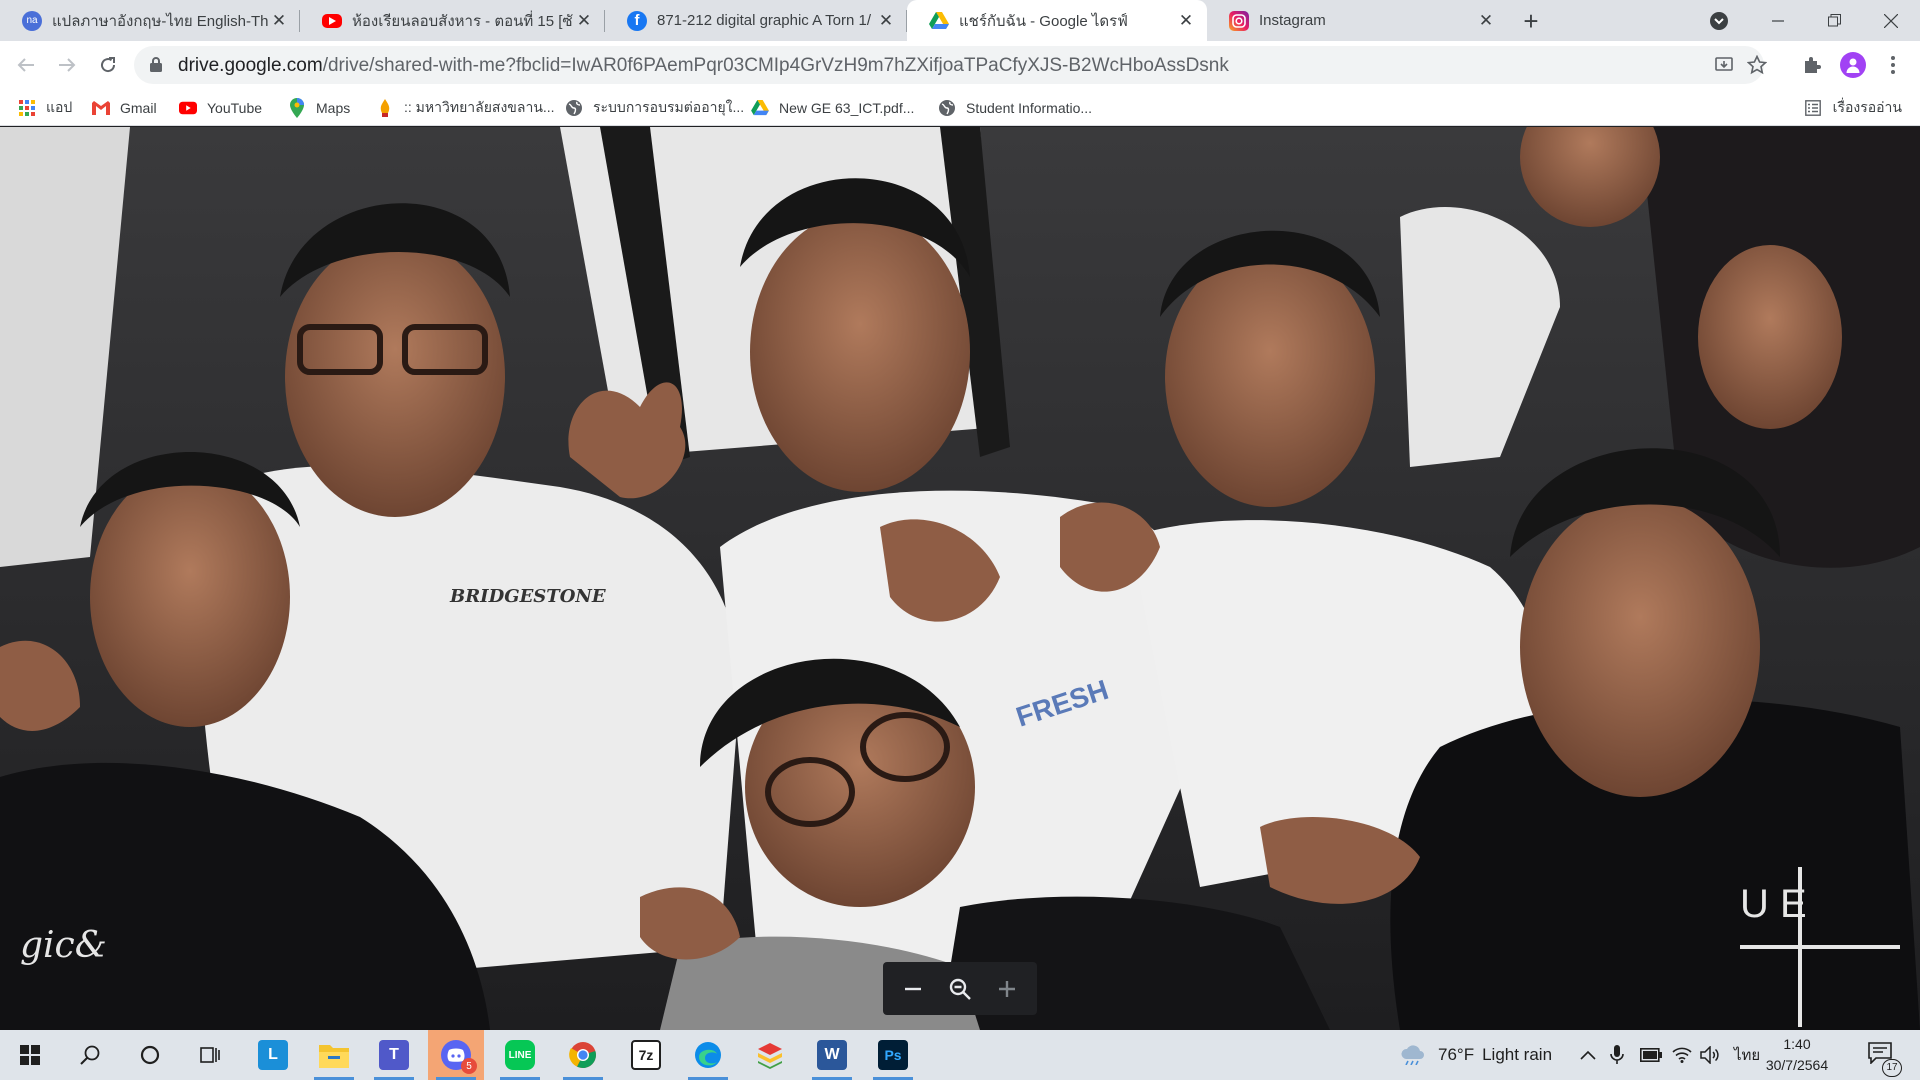 The image size is (1920, 1080). What do you see at coordinates (1476, 1055) in the screenshot?
I see `weather-widget: 76°F Light rain` at bounding box center [1476, 1055].